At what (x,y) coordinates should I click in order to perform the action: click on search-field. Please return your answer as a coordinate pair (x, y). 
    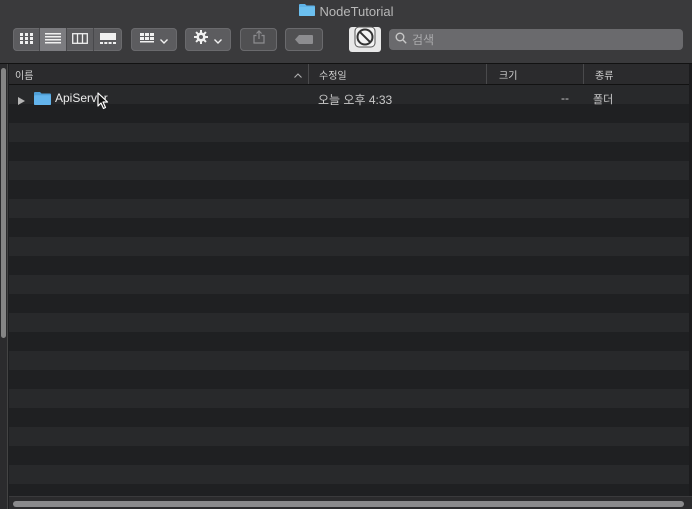
    Looking at the image, I should click on (536, 39).